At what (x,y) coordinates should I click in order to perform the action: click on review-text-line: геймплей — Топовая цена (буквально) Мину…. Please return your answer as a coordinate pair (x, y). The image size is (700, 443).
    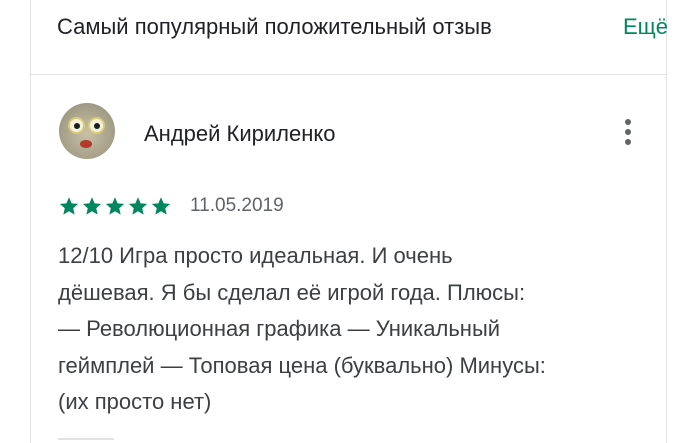
    Looking at the image, I should click on (302, 365).